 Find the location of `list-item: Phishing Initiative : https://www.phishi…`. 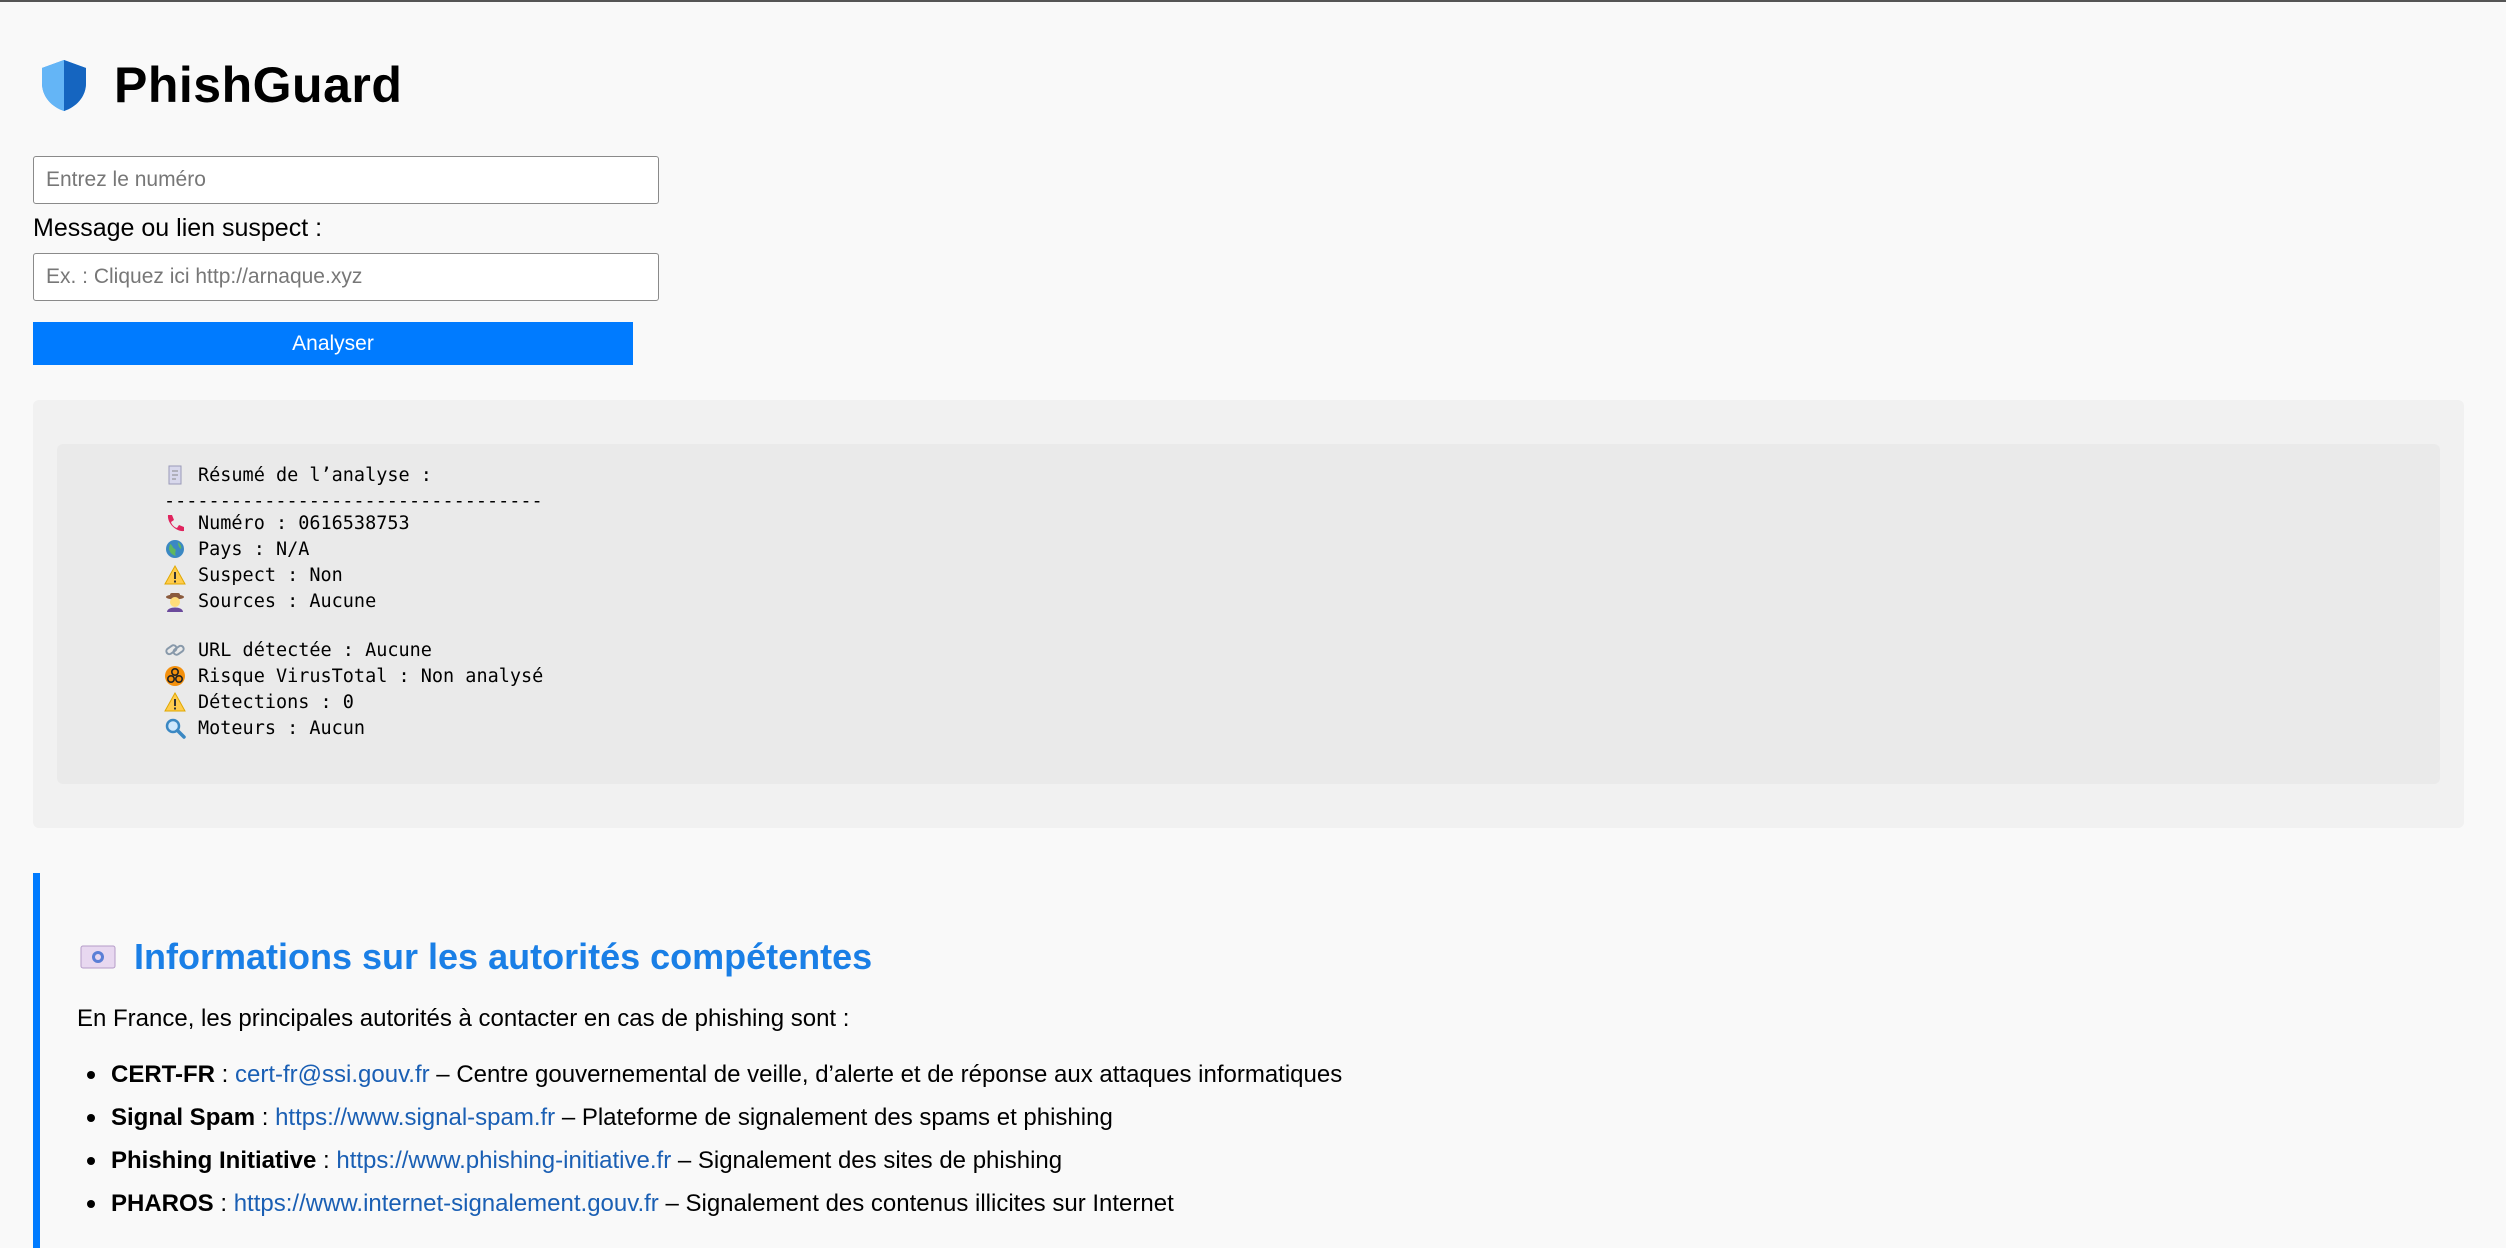

list-item: Phishing Initiative : https://www.phishi… is located at coordinates (709, 1160).